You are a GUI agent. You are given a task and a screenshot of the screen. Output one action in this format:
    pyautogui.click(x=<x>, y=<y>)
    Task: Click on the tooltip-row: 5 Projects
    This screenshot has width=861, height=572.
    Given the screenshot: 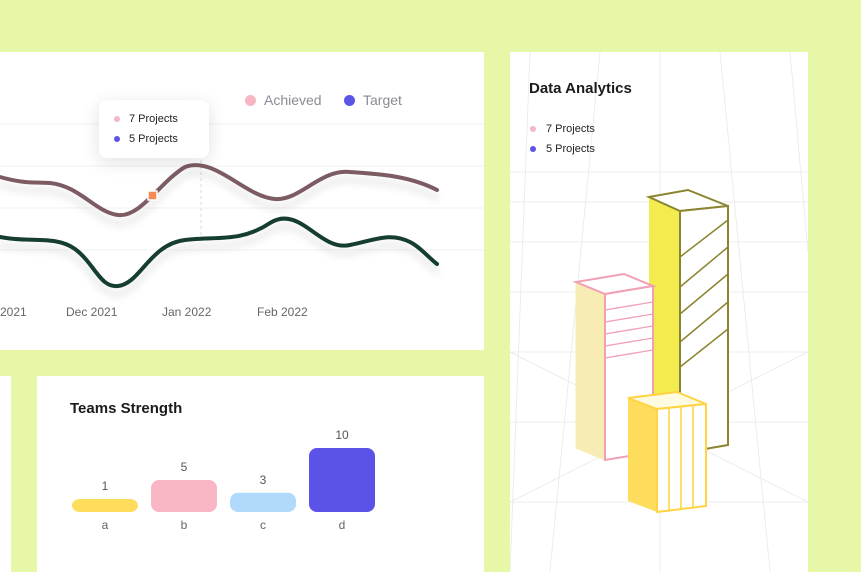 What is the action you would take?
    pyautogui.click(x=146, y=139)
    